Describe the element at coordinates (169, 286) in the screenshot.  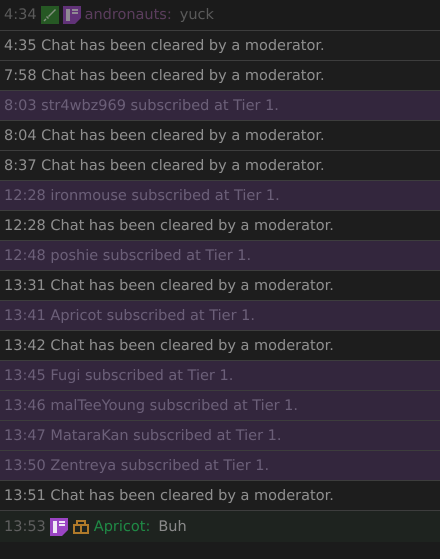
I see `system-message: 13:31 Chat has been cleared by a moderator.` at that location.